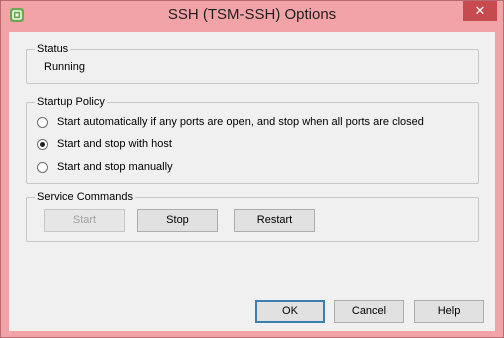 This screenshot has height=338, width=504. What do you see at coordinates (84, 220) in the screenshot?
I see `start-button: Start` at bounding box center [84, 220].